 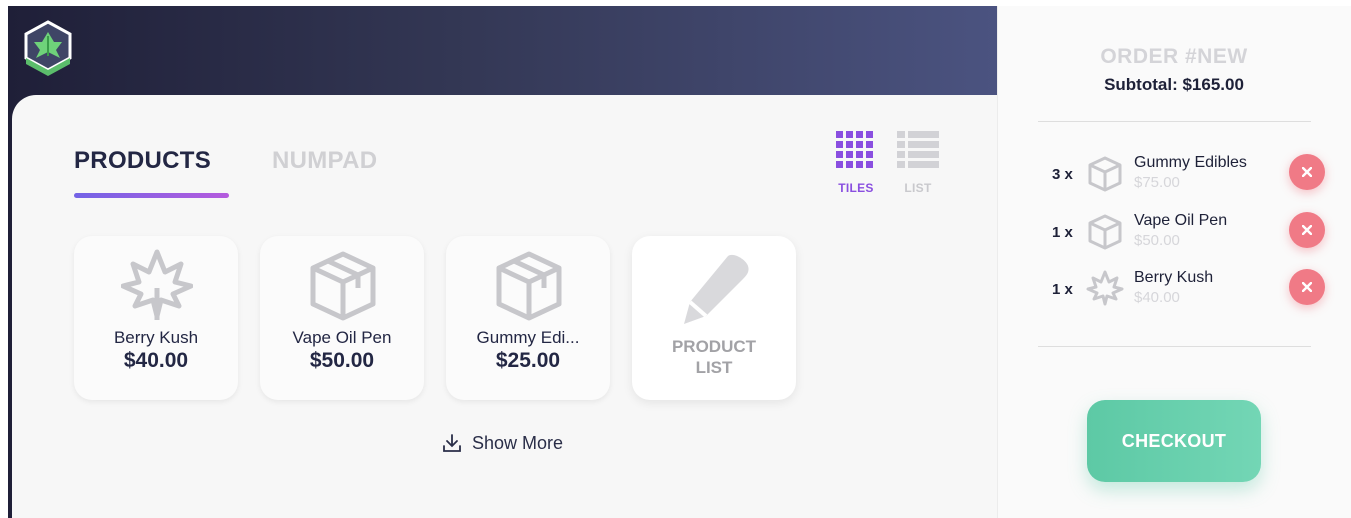 What do you see at coordinates (151, 195) in the screenshot?
I see `active-tab-indicator` at bounding box center [151, 195].